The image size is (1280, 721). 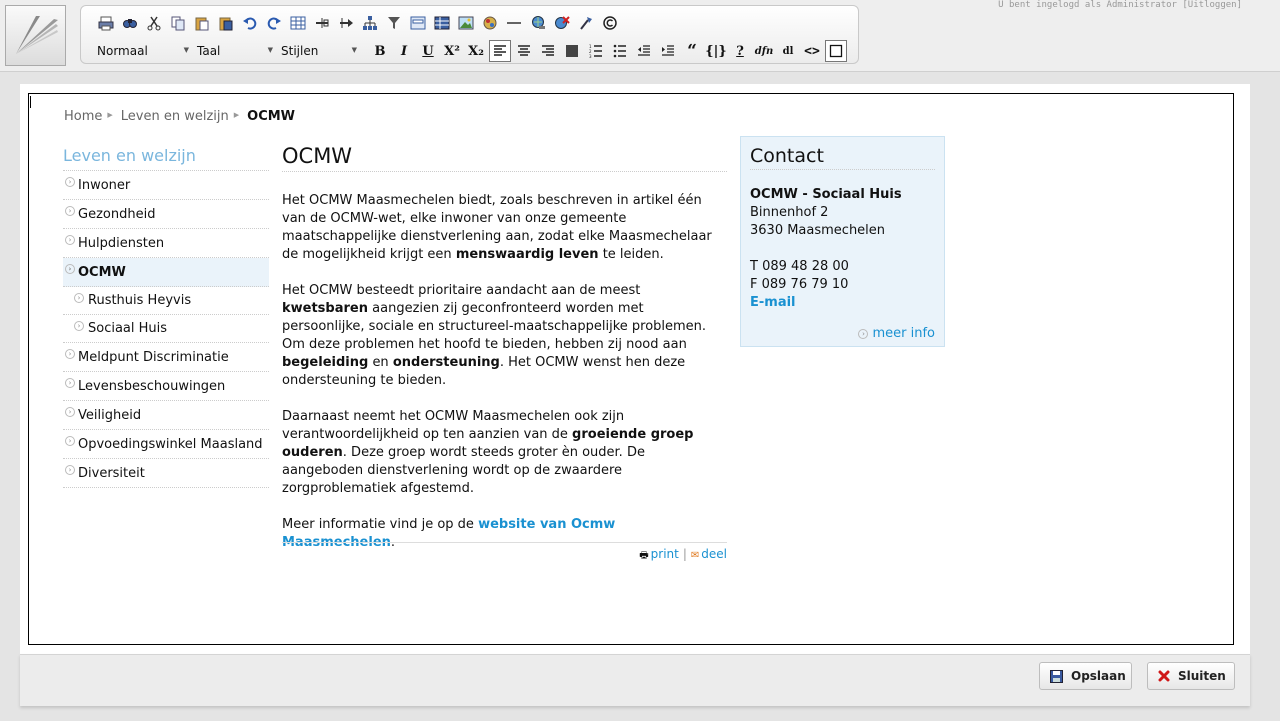 I want to click on link-icon, so click(x=538, y=23).